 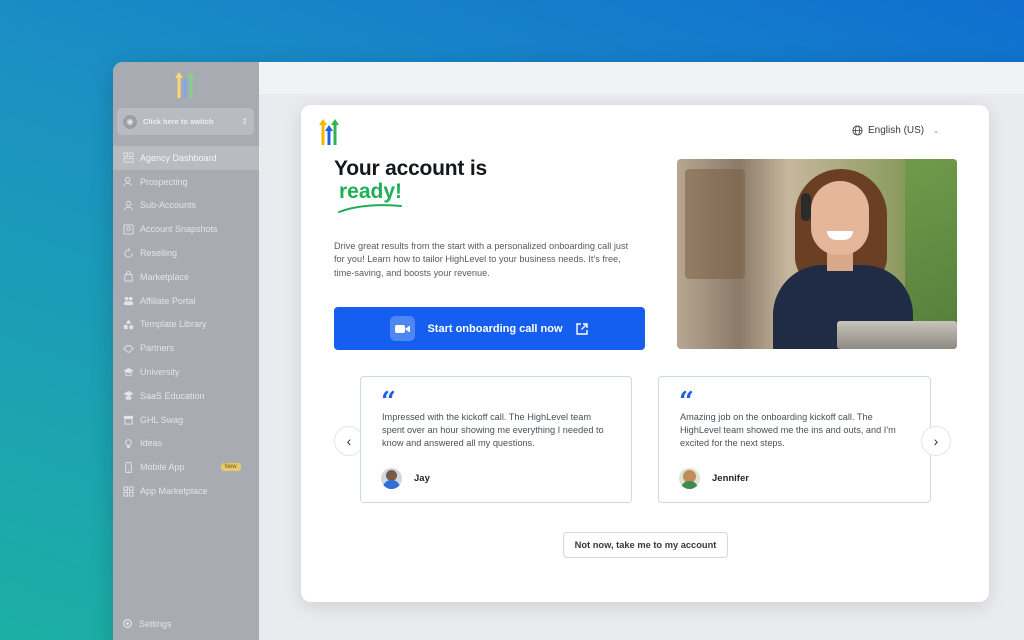 I want to click on sidebar-item-label: Marketplace, so click(x=165, y=276).